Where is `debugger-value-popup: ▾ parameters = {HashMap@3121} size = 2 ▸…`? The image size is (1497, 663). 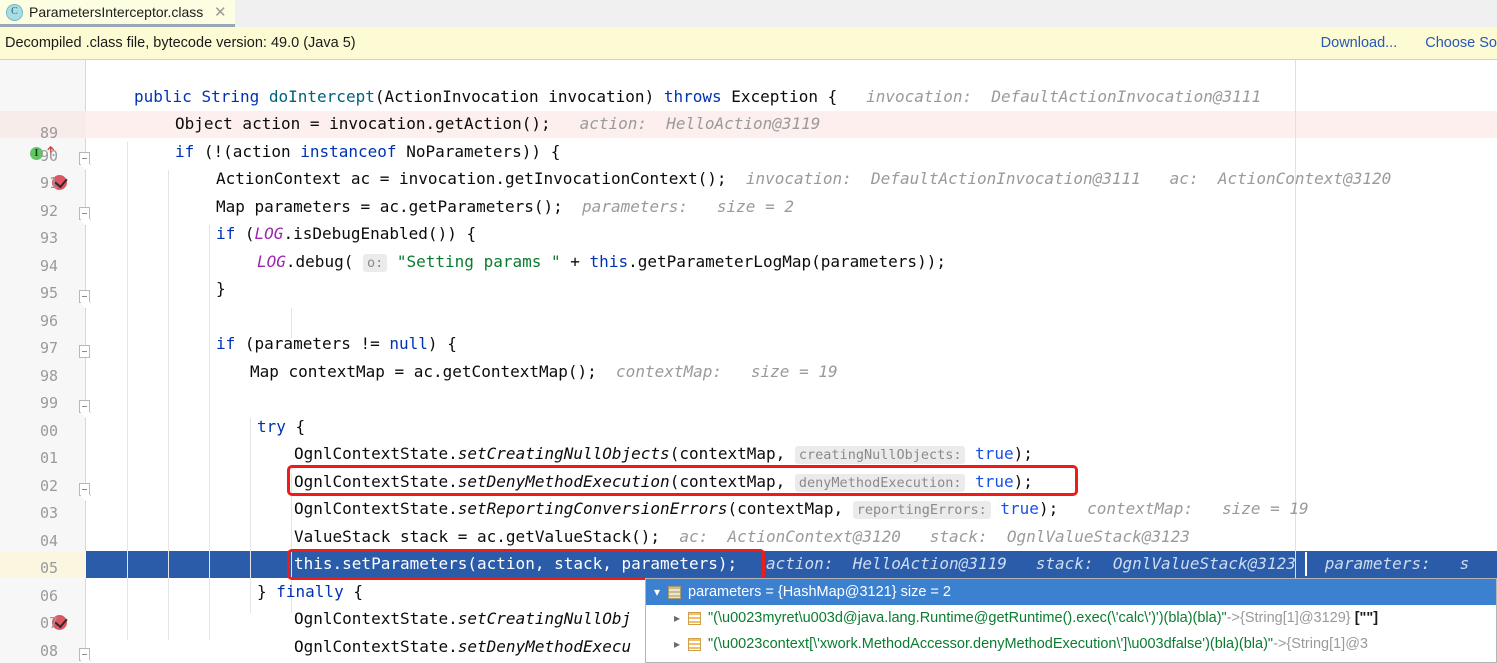 debugger-value-popup: ▾ parameters = {HashMap@3121} size = 2 ▸… is located at coordinates (1071, 620).